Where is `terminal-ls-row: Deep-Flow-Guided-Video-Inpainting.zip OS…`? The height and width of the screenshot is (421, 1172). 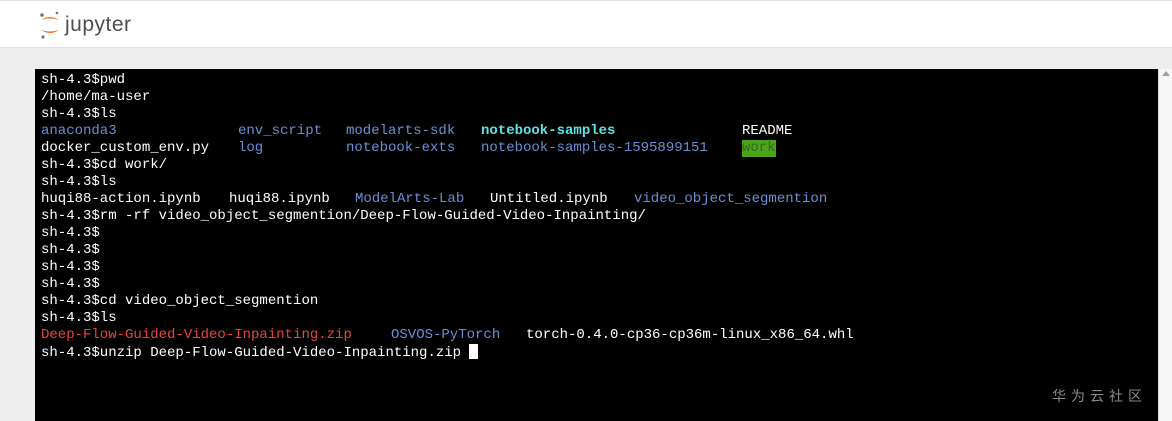
terminal-ls-row: Deep-Flow-Guided-Video-Inpainting.zip OS… is located at coordinates (599, 335).